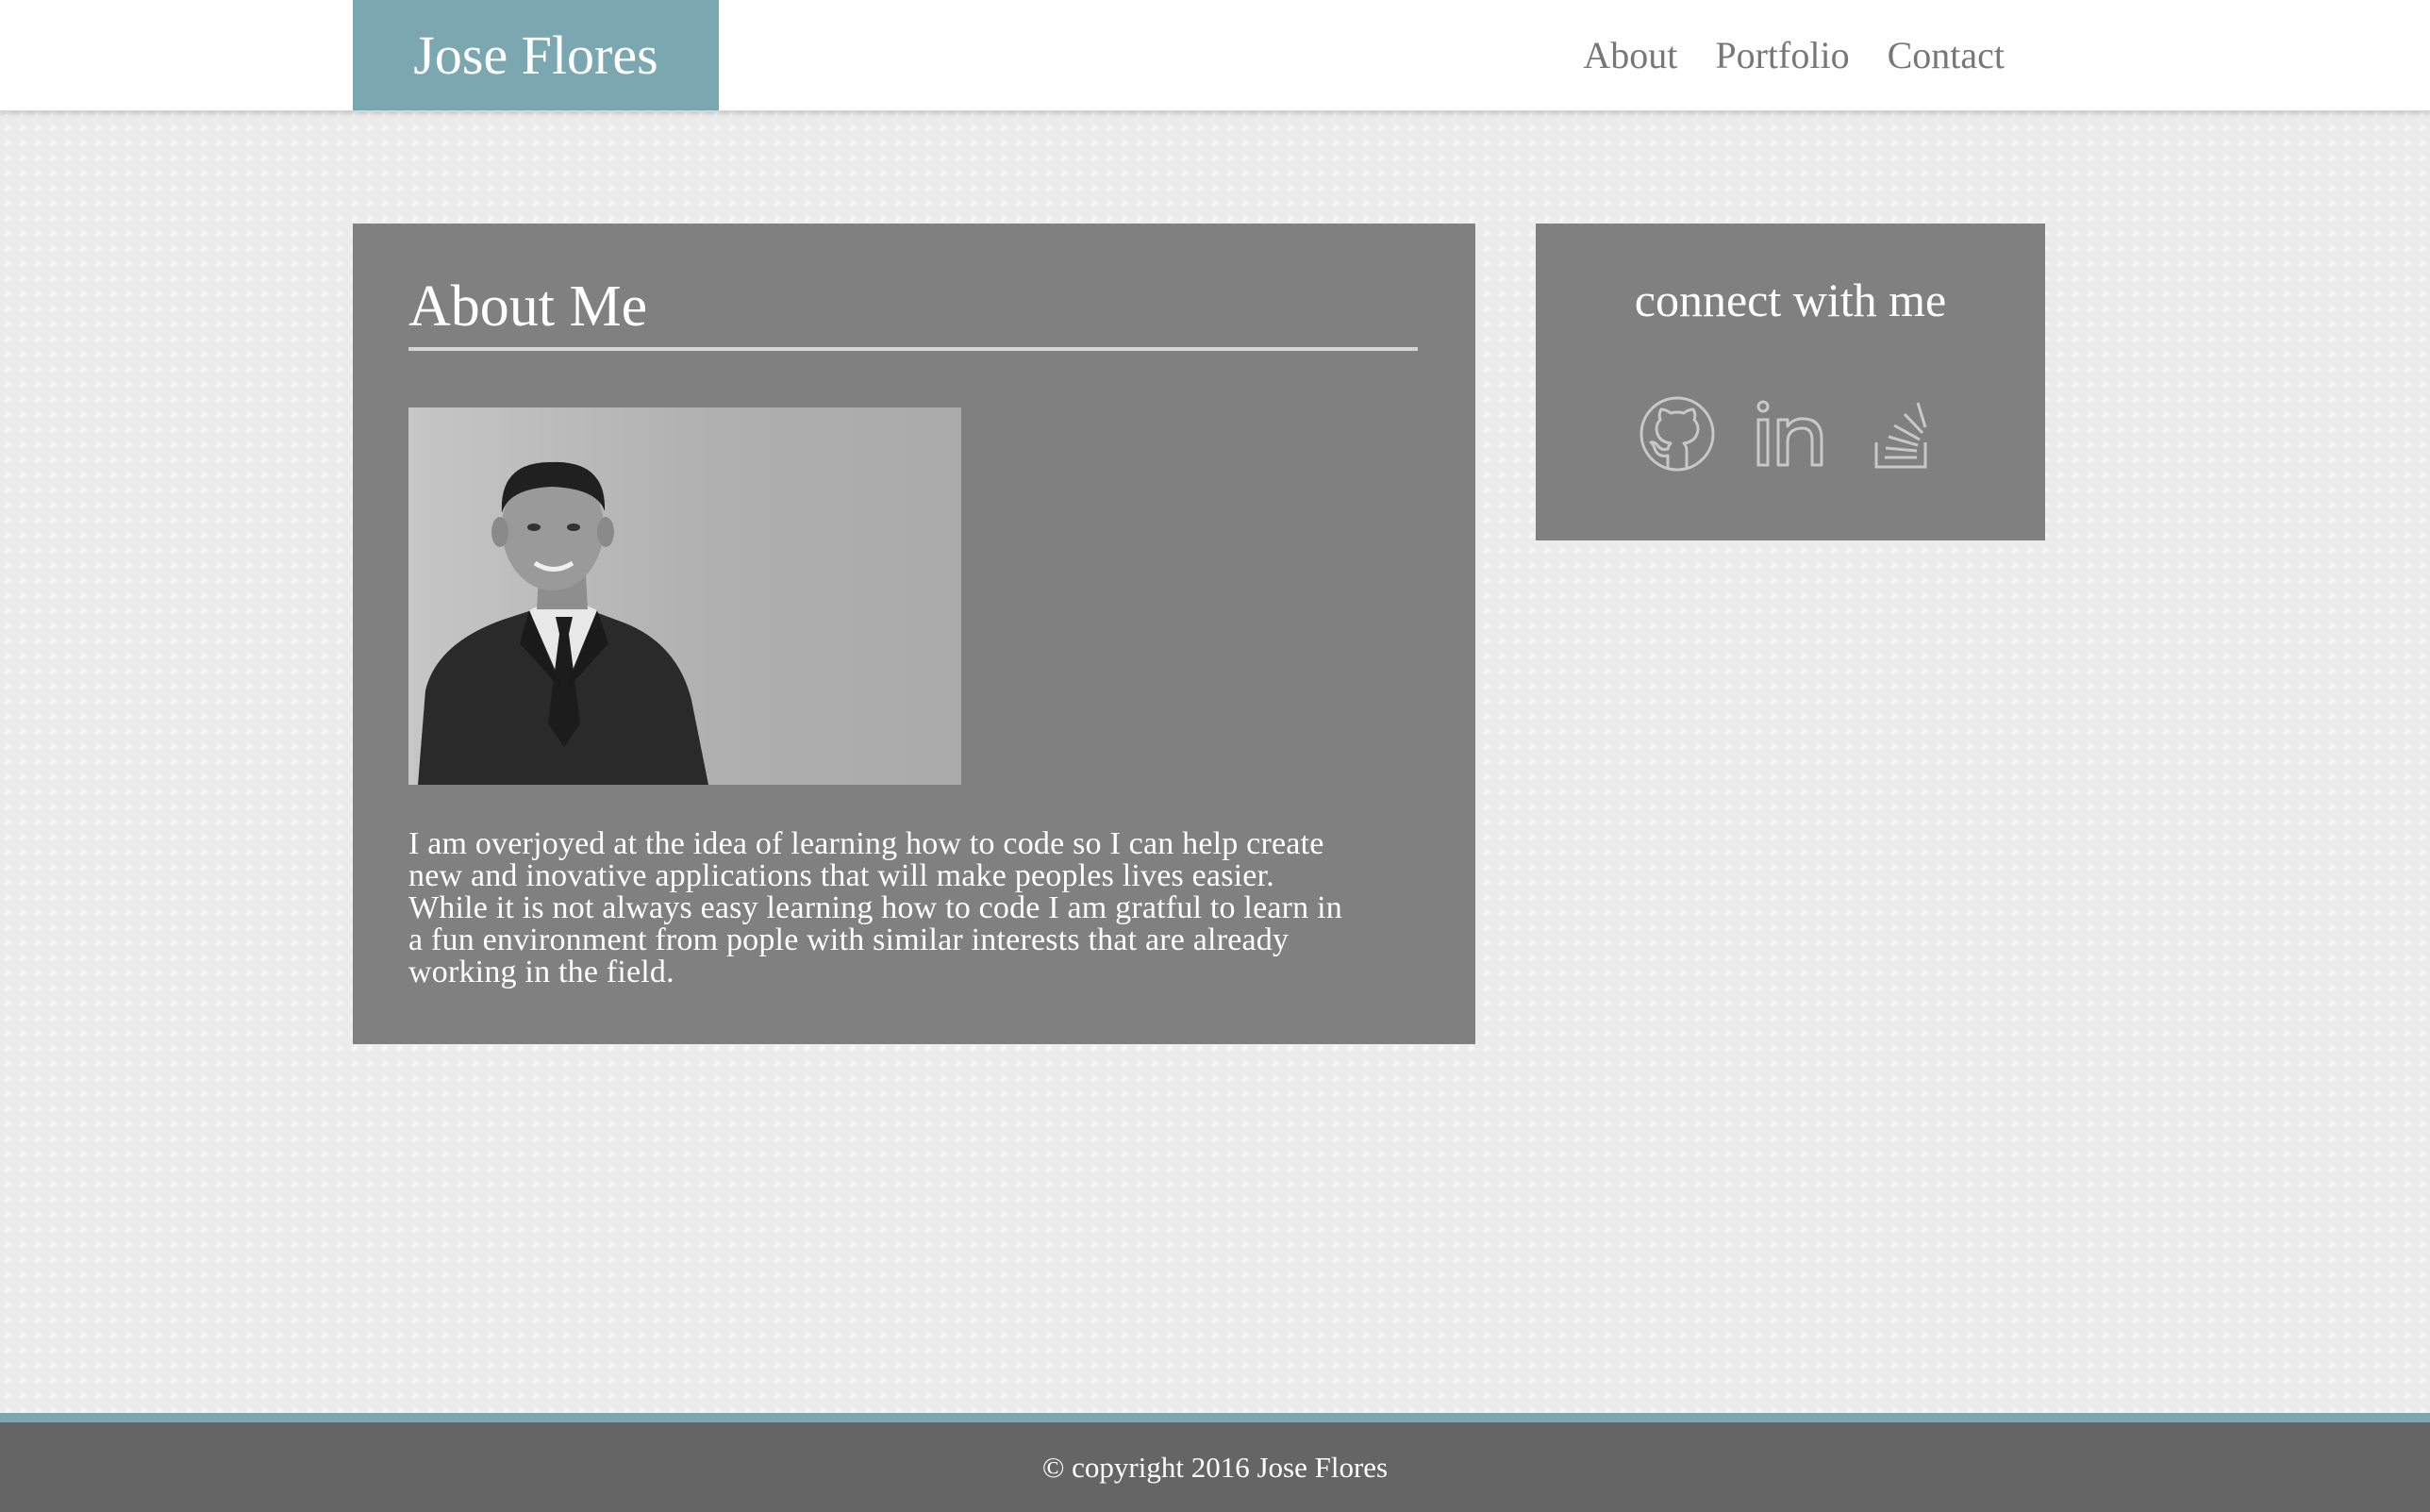  I want to click on stack-overflow-icon, so click(1900, 435).